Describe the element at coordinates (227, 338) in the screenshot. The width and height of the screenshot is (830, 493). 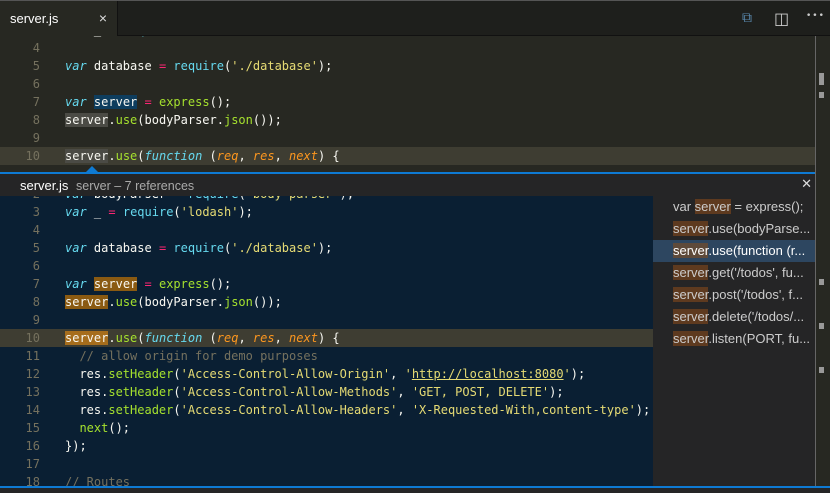
I see `code-token: req` at that location.